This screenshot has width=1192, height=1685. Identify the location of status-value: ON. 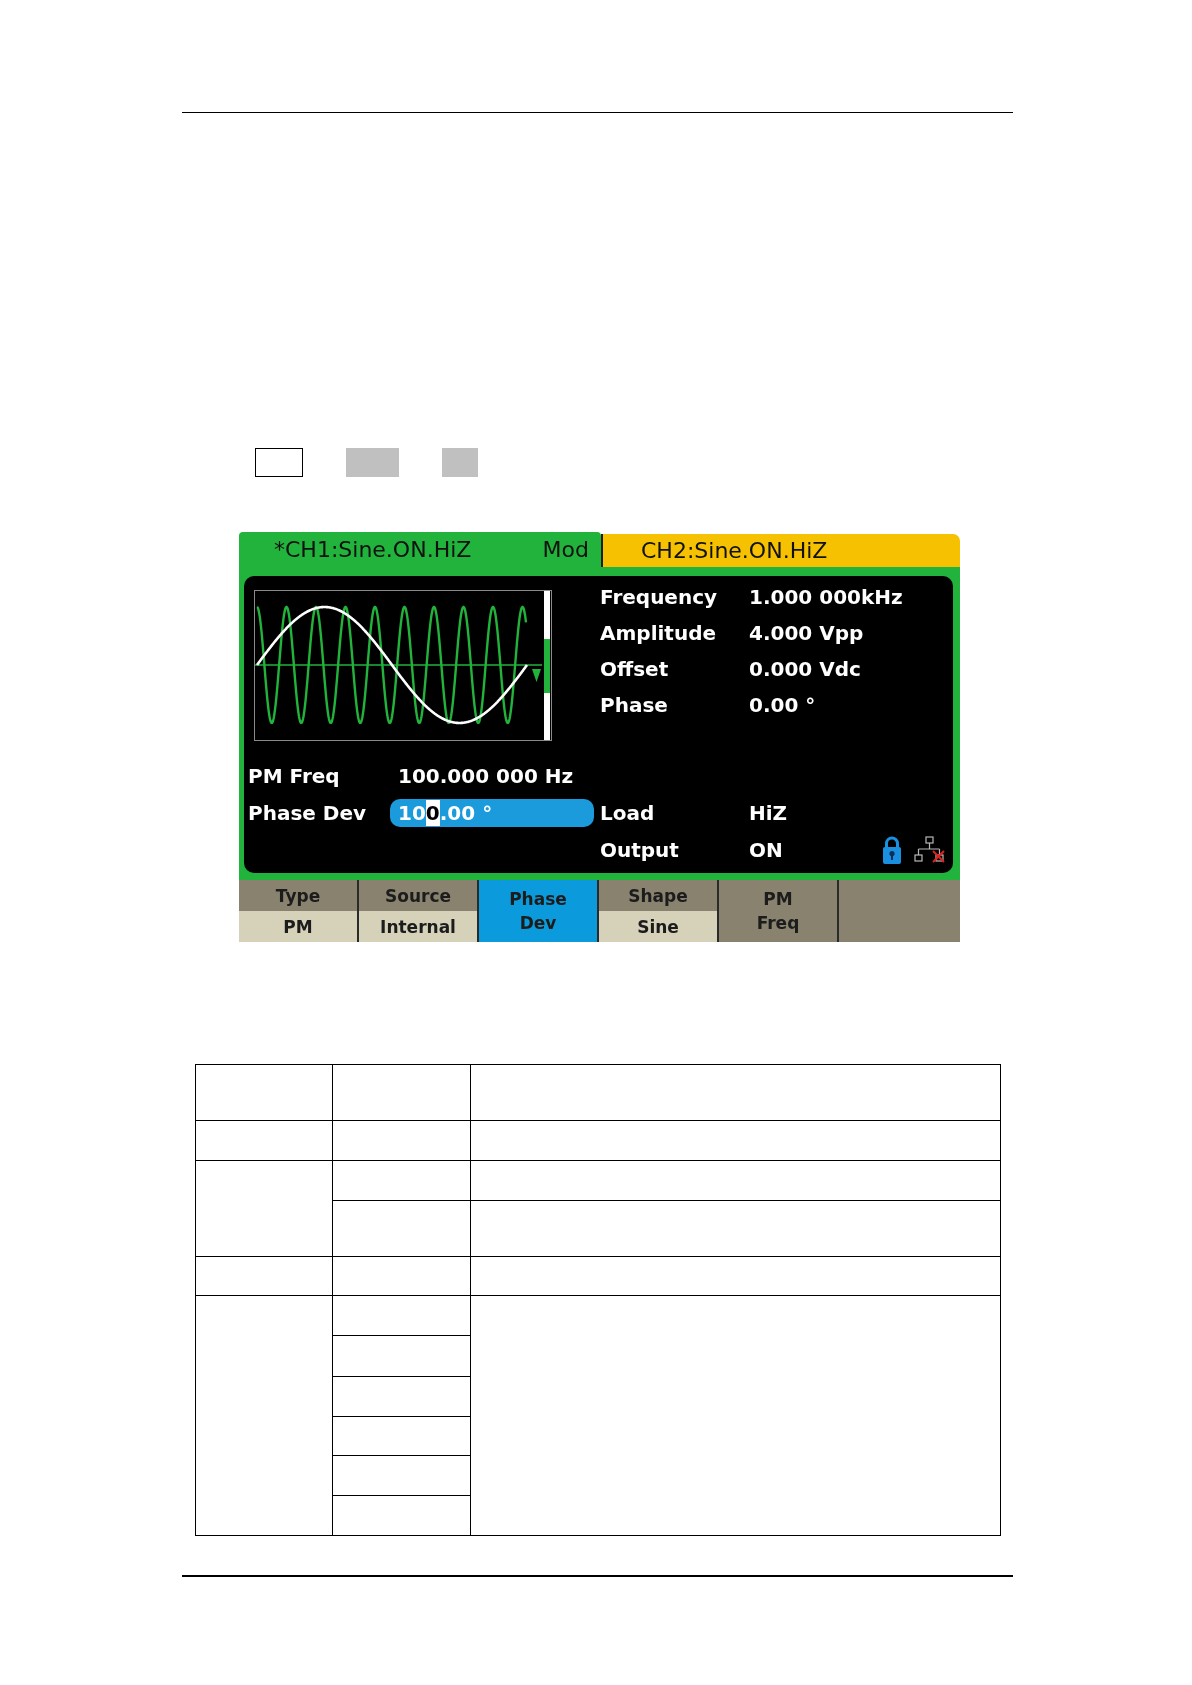
(766, 850).